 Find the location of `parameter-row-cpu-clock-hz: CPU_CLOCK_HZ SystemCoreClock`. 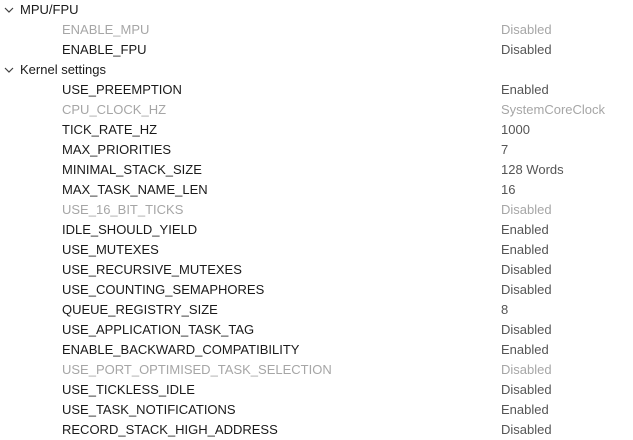

parameter-row-cpu-clock-hz: CPU_CLOCK_HZ SystemCoreClock is located at coordinates (316, 110).